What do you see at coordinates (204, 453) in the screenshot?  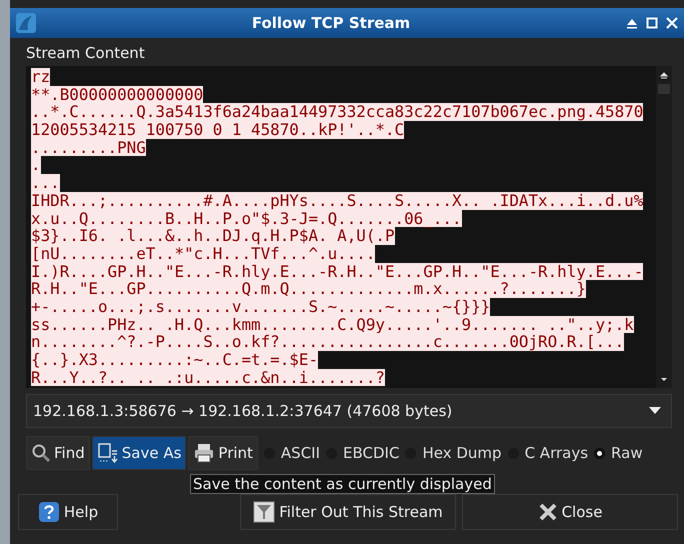 I see `printer-icon` at bounding box center [204, 453].